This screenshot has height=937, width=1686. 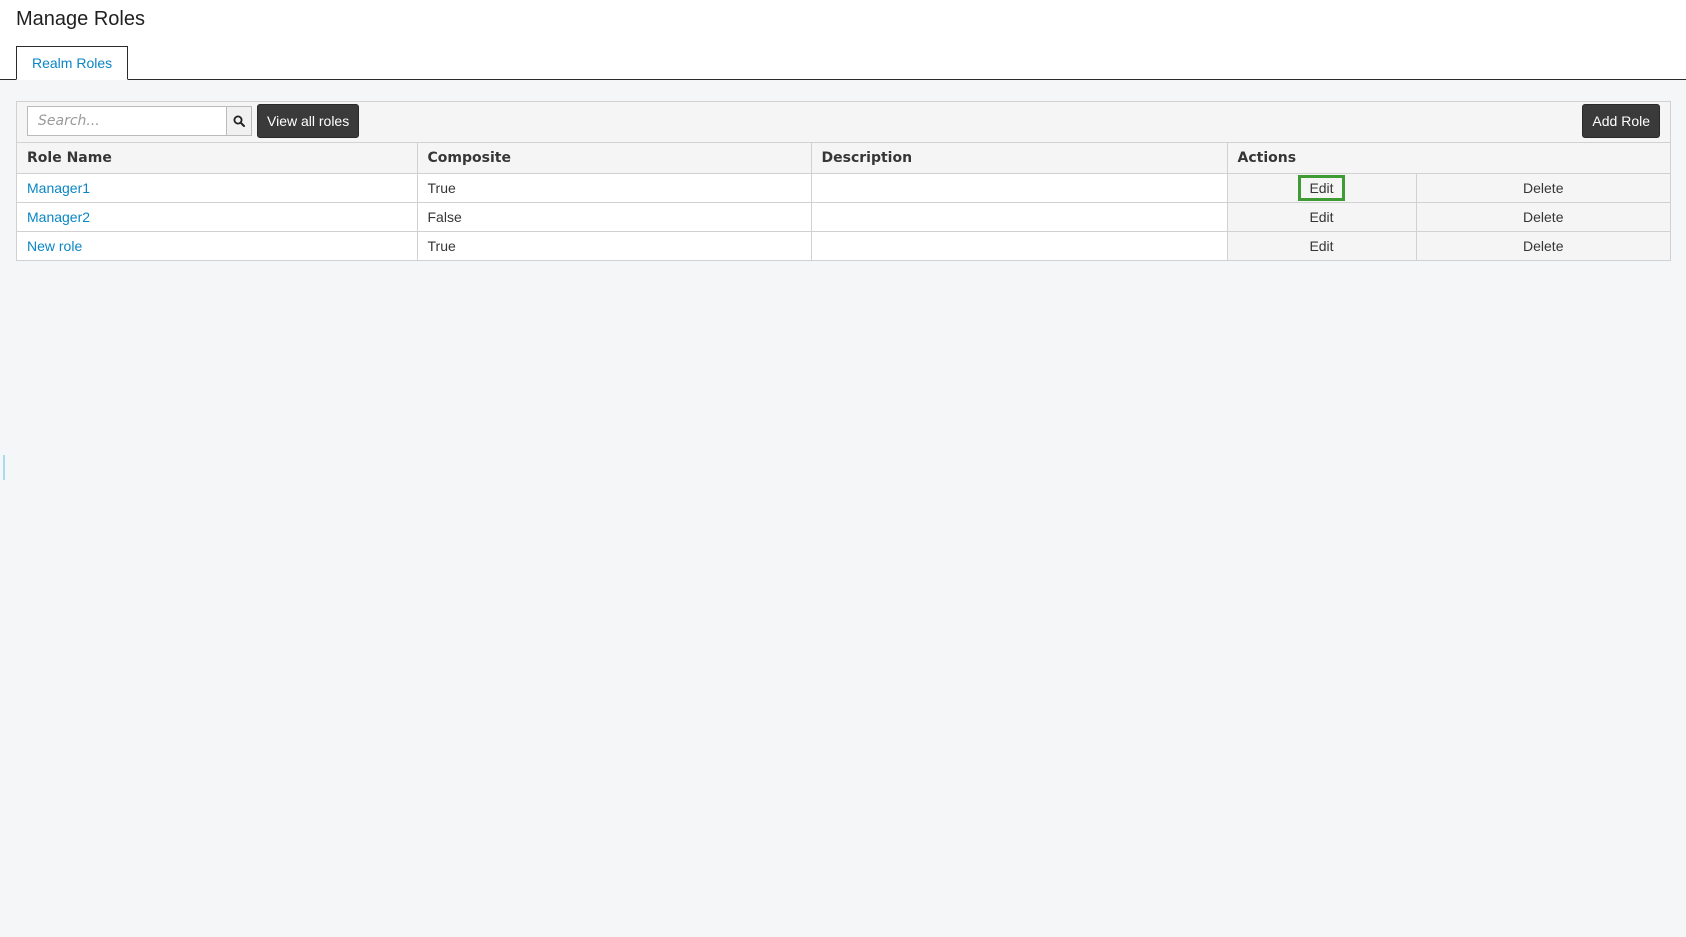 I want to click on page-title: Manage Roles, so click(x=80, y=19).